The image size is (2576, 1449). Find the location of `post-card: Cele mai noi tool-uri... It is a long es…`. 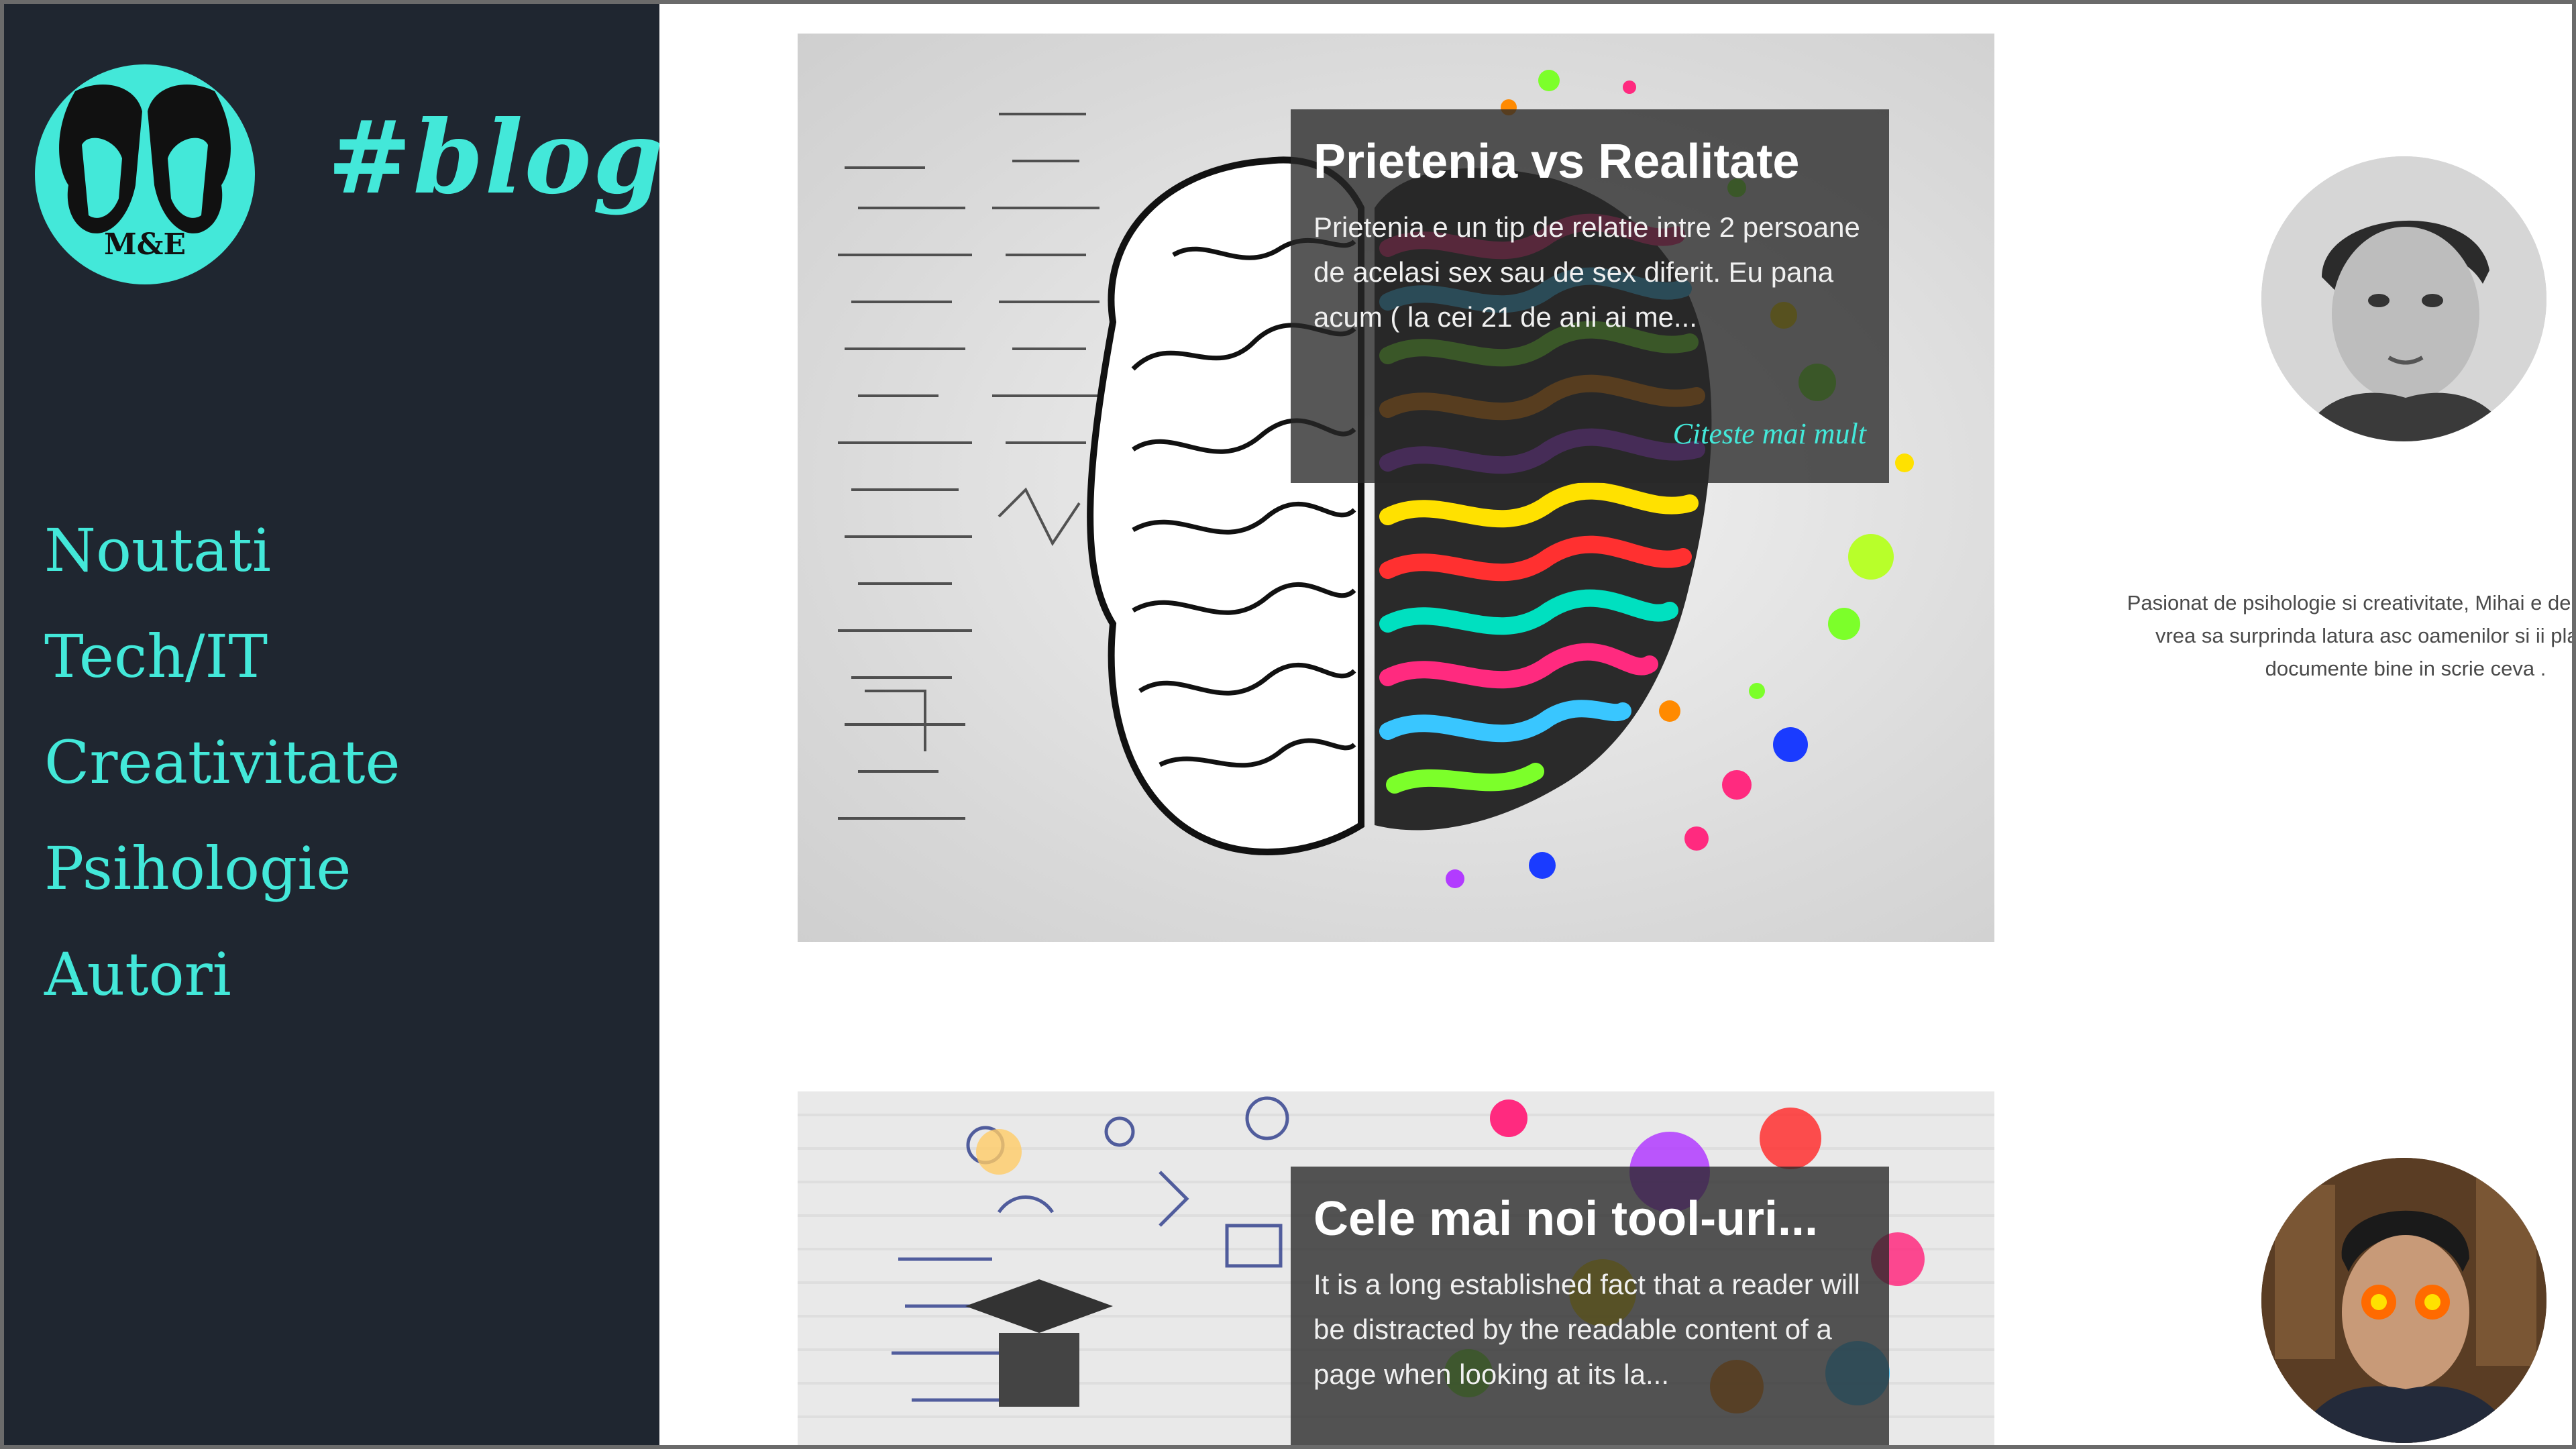

post-card: Cele mai noi tool-uri... It is a long es… is located at coordinates (1396, 1270).